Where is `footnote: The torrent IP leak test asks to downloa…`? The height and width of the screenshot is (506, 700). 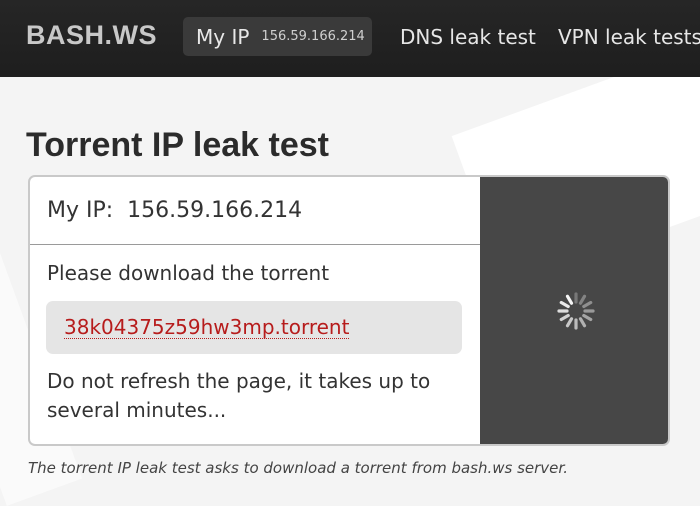 footnote: The torrent IP leak test asks to downloa… is located at coordinates (298, 468).